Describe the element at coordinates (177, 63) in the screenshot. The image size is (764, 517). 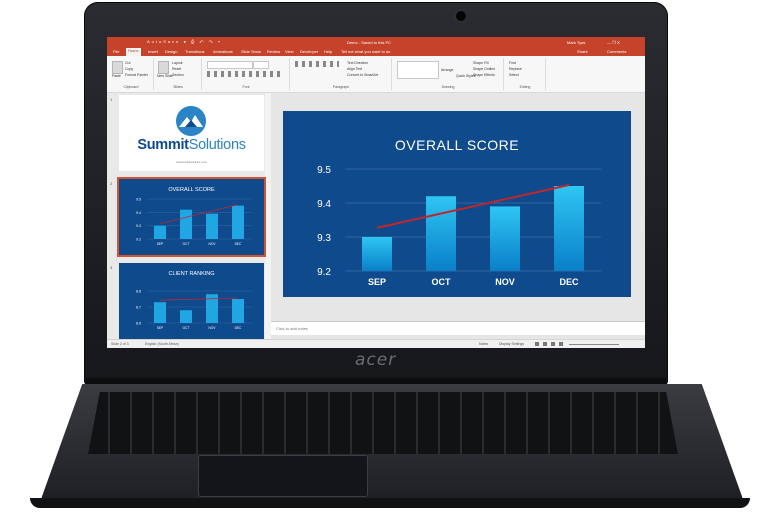
I see `layout-button: Layout` at that location.